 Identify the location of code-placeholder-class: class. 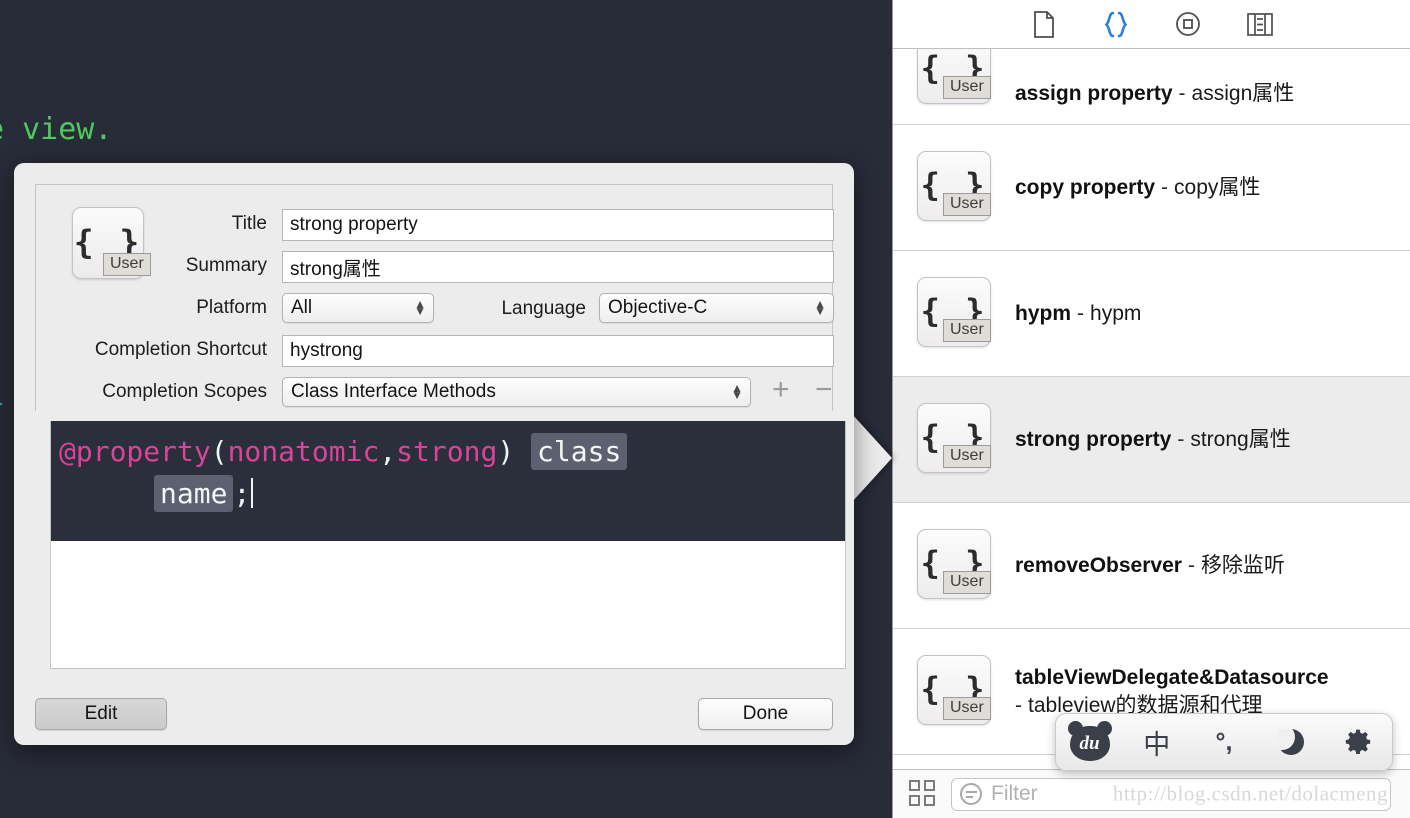
(579, 451).